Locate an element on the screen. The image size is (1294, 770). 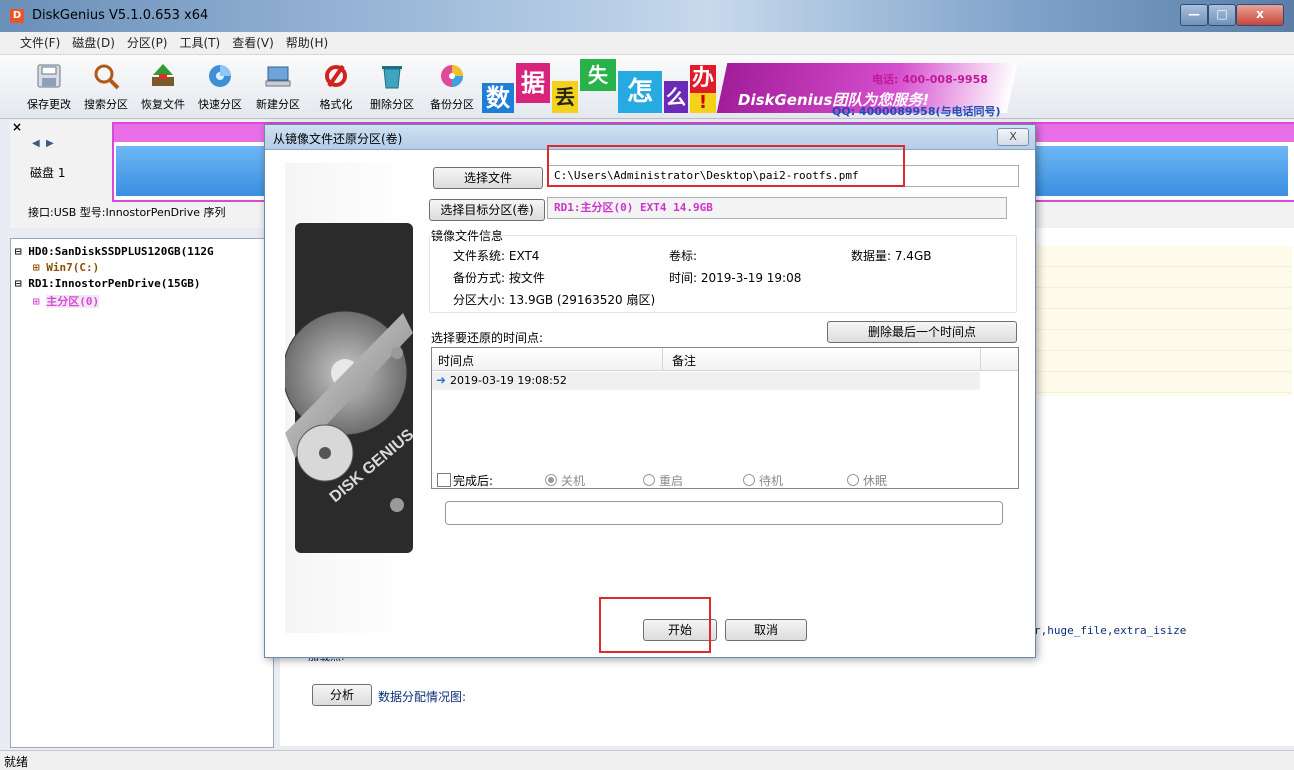
banner-tile-5: 怎 is located at coordinates (640, 92).